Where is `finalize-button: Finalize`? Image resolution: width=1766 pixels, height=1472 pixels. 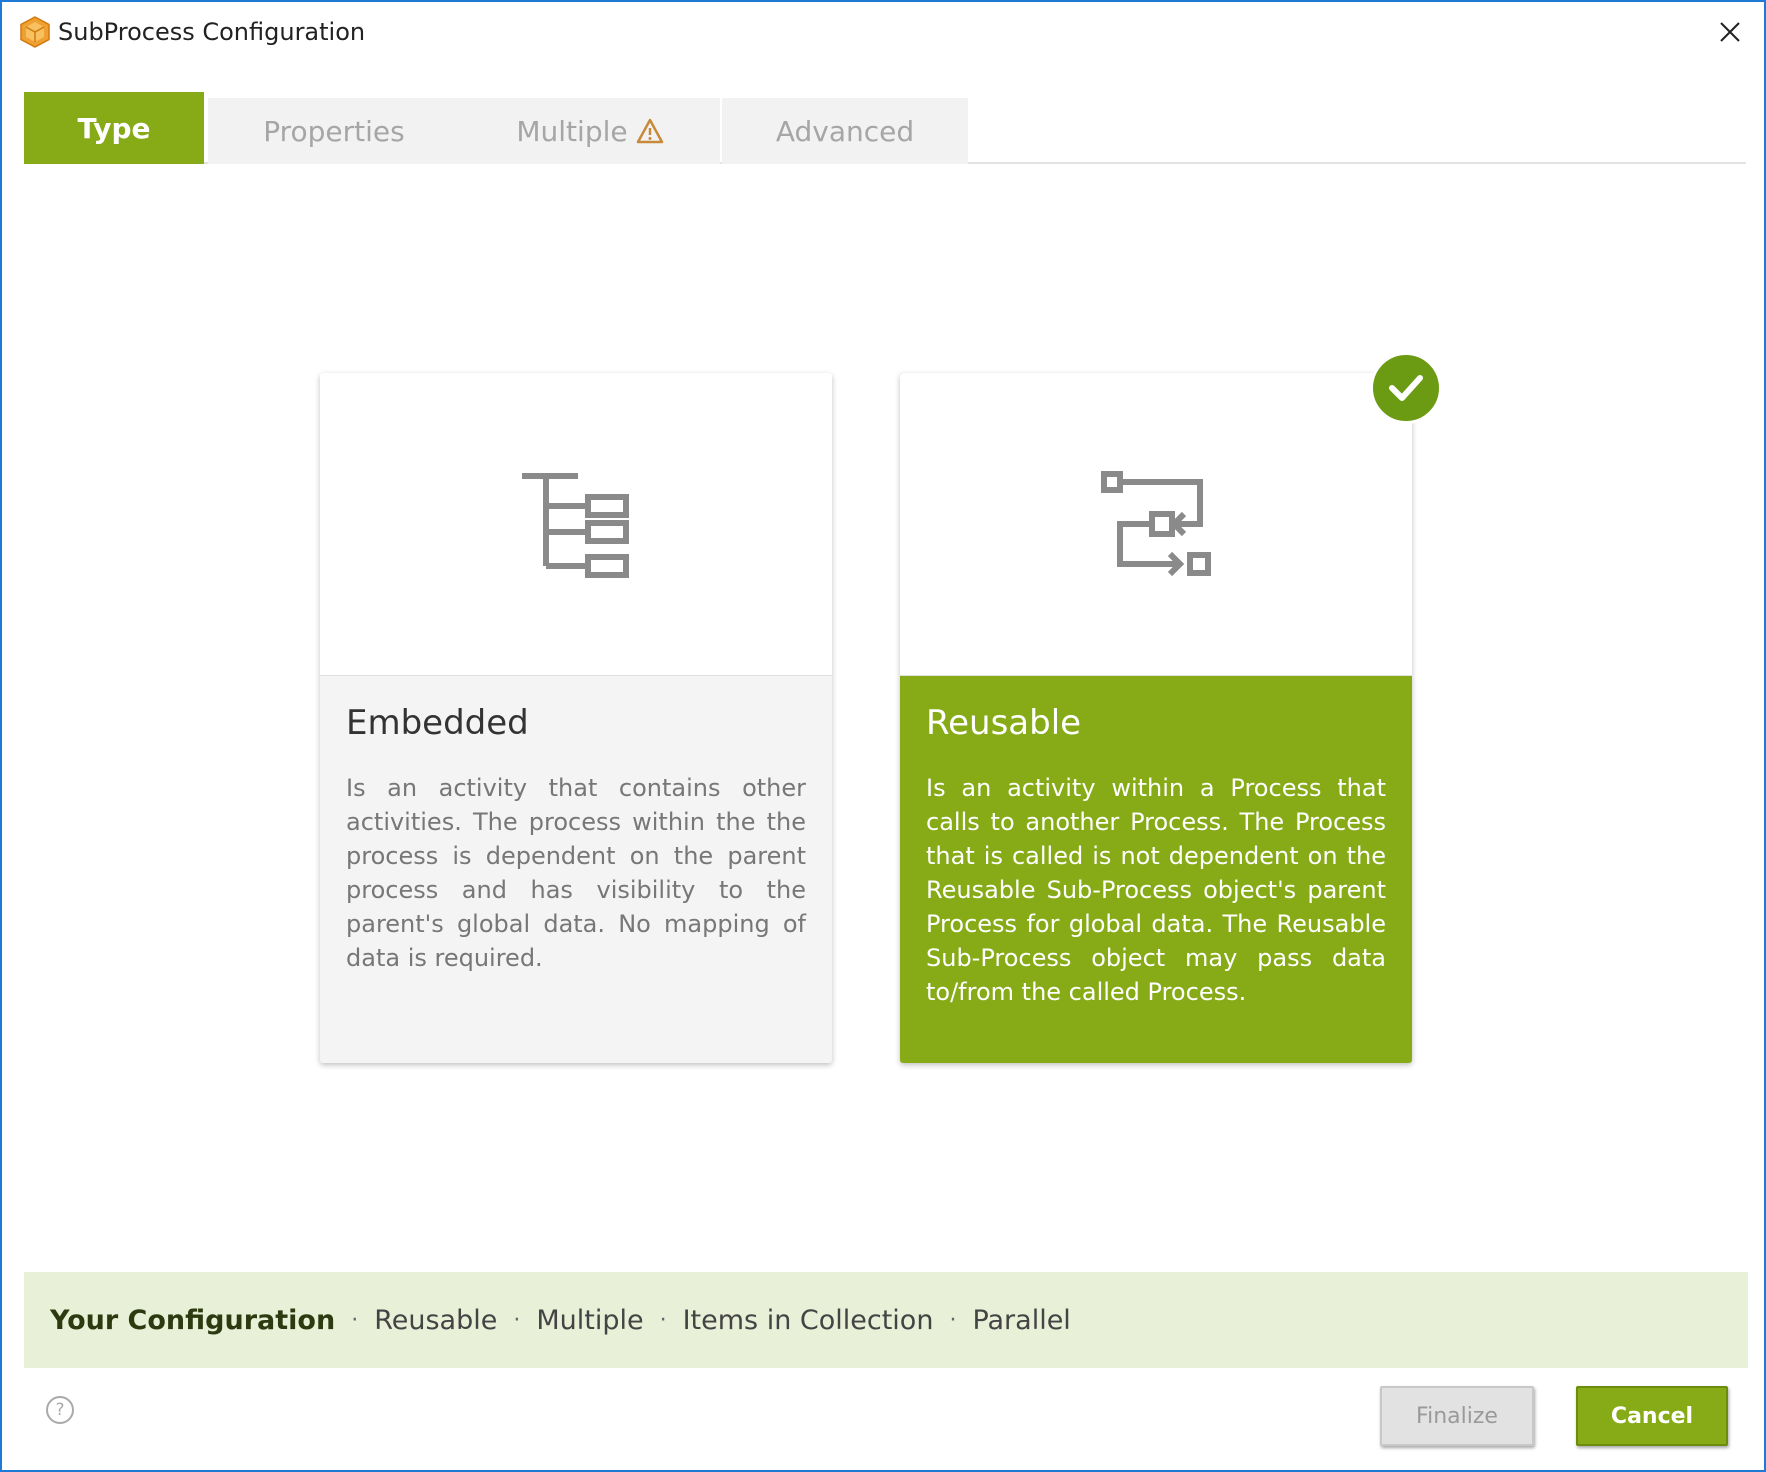
finalize-button: Finalize is located at coordinates (1457, 1416).